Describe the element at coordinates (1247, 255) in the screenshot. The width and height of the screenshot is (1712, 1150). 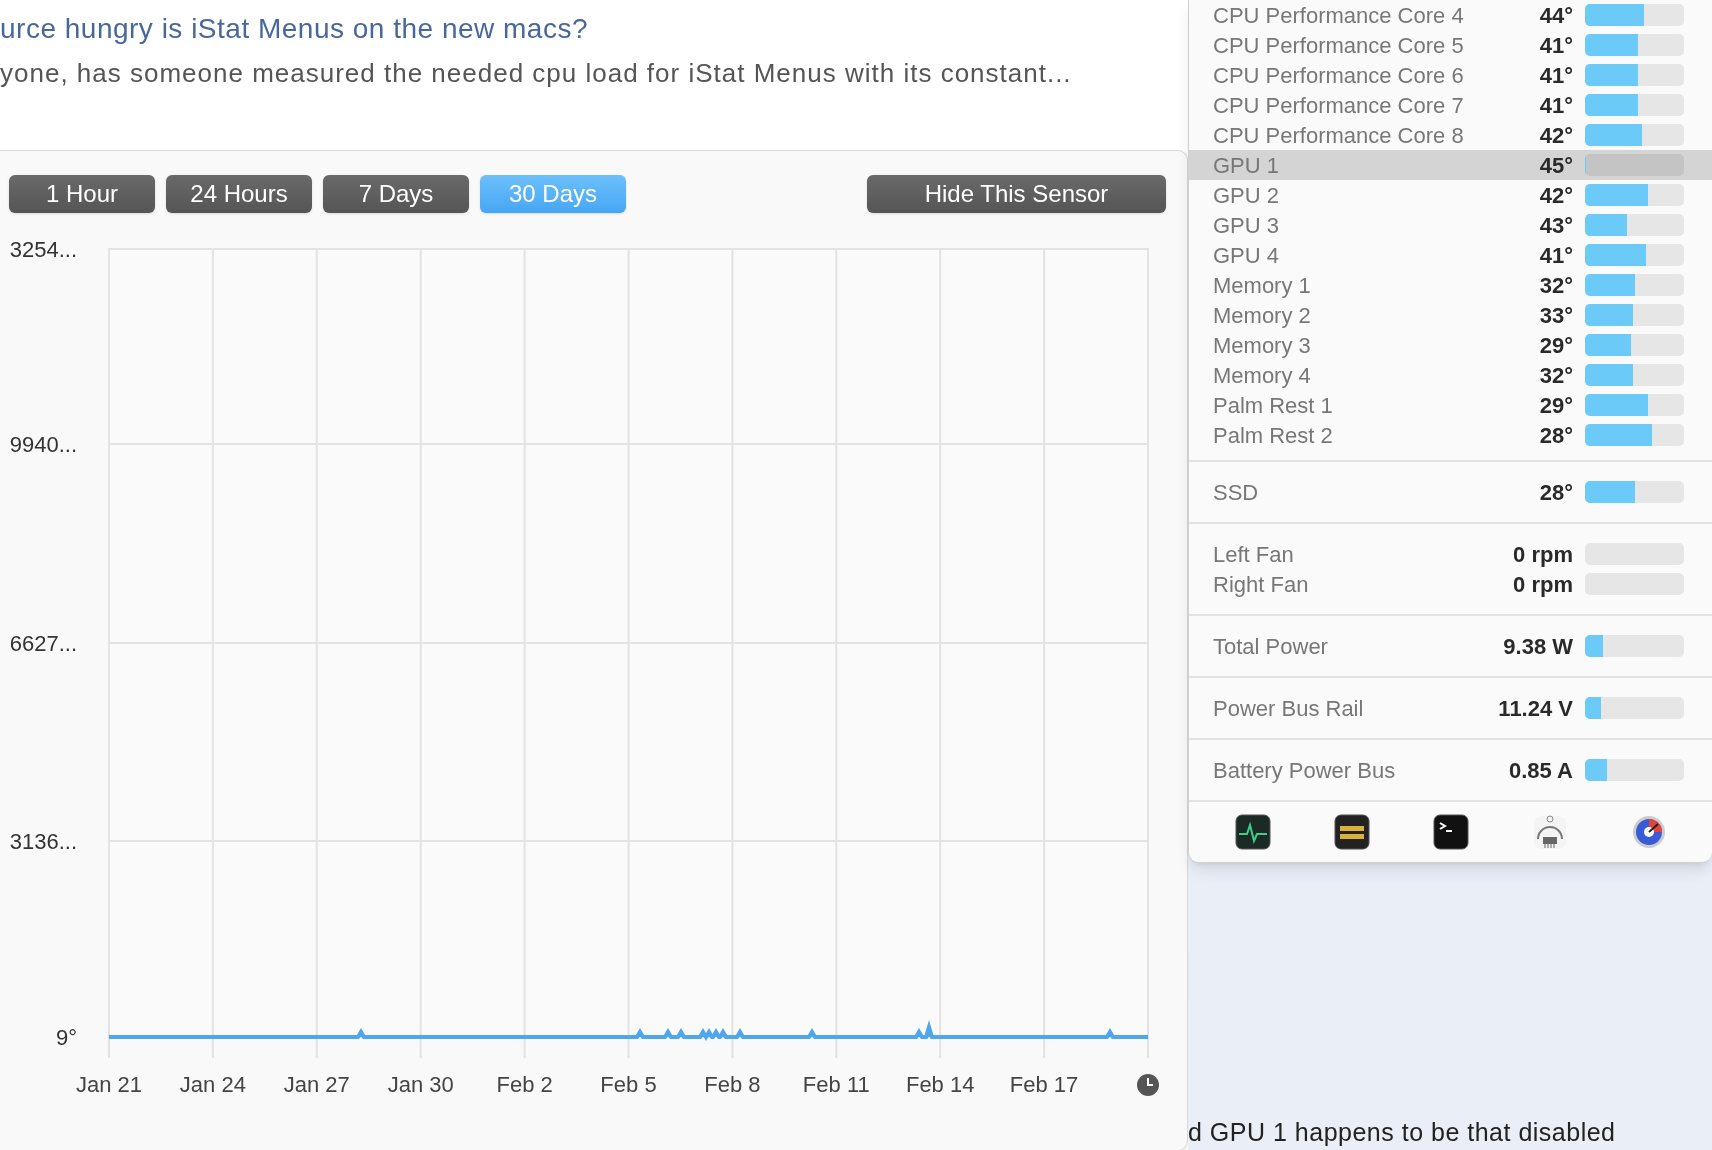
I see `sensor-name: GPU 4` at that location.